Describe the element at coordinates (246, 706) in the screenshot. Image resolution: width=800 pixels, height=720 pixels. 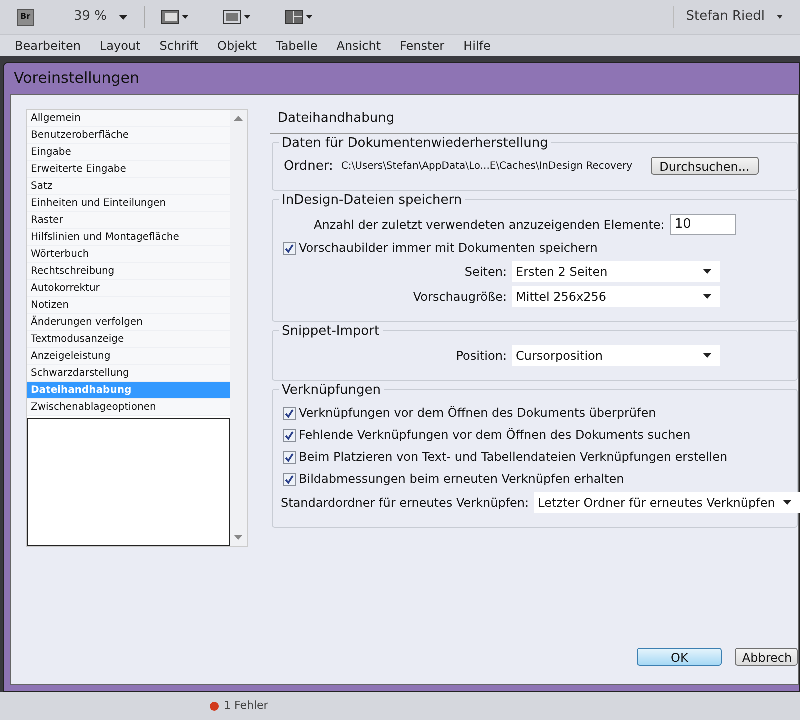
I see `error-count: 1 Fehler` at that location.